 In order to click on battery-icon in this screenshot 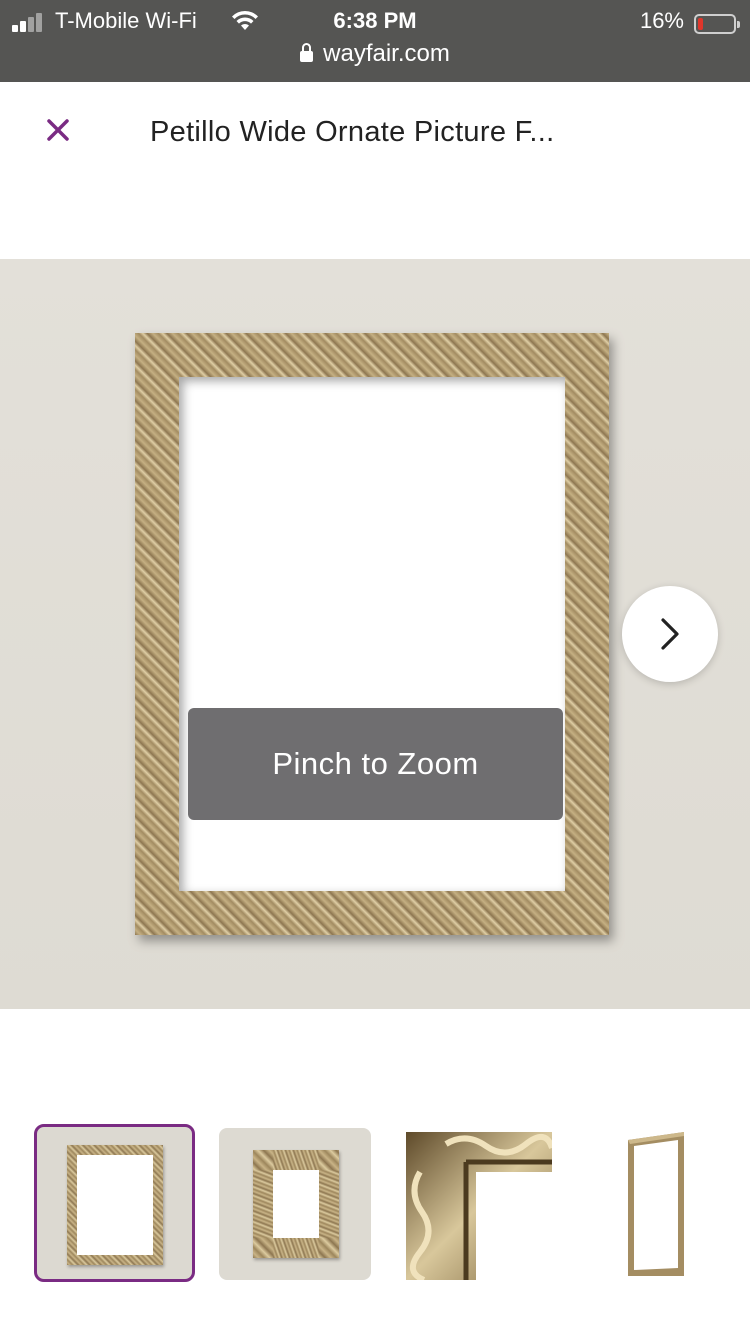, I will do `click(717, 24)`.